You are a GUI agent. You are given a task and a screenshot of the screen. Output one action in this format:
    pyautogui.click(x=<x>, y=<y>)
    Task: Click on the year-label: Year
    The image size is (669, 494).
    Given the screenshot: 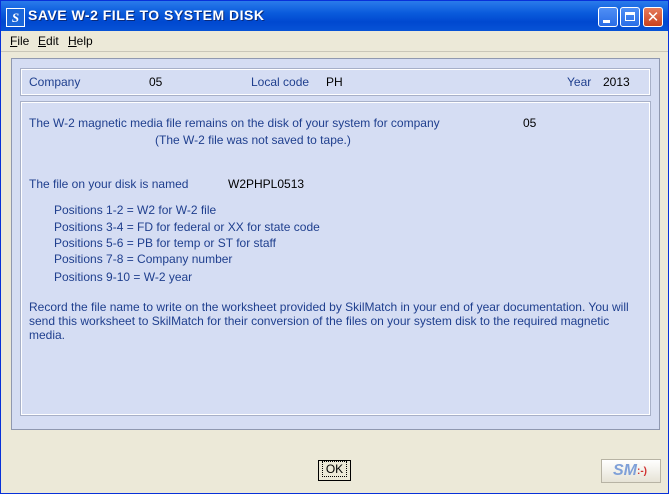 What is the action you would take?
    pyautogui.click(x=579, y=82)
    